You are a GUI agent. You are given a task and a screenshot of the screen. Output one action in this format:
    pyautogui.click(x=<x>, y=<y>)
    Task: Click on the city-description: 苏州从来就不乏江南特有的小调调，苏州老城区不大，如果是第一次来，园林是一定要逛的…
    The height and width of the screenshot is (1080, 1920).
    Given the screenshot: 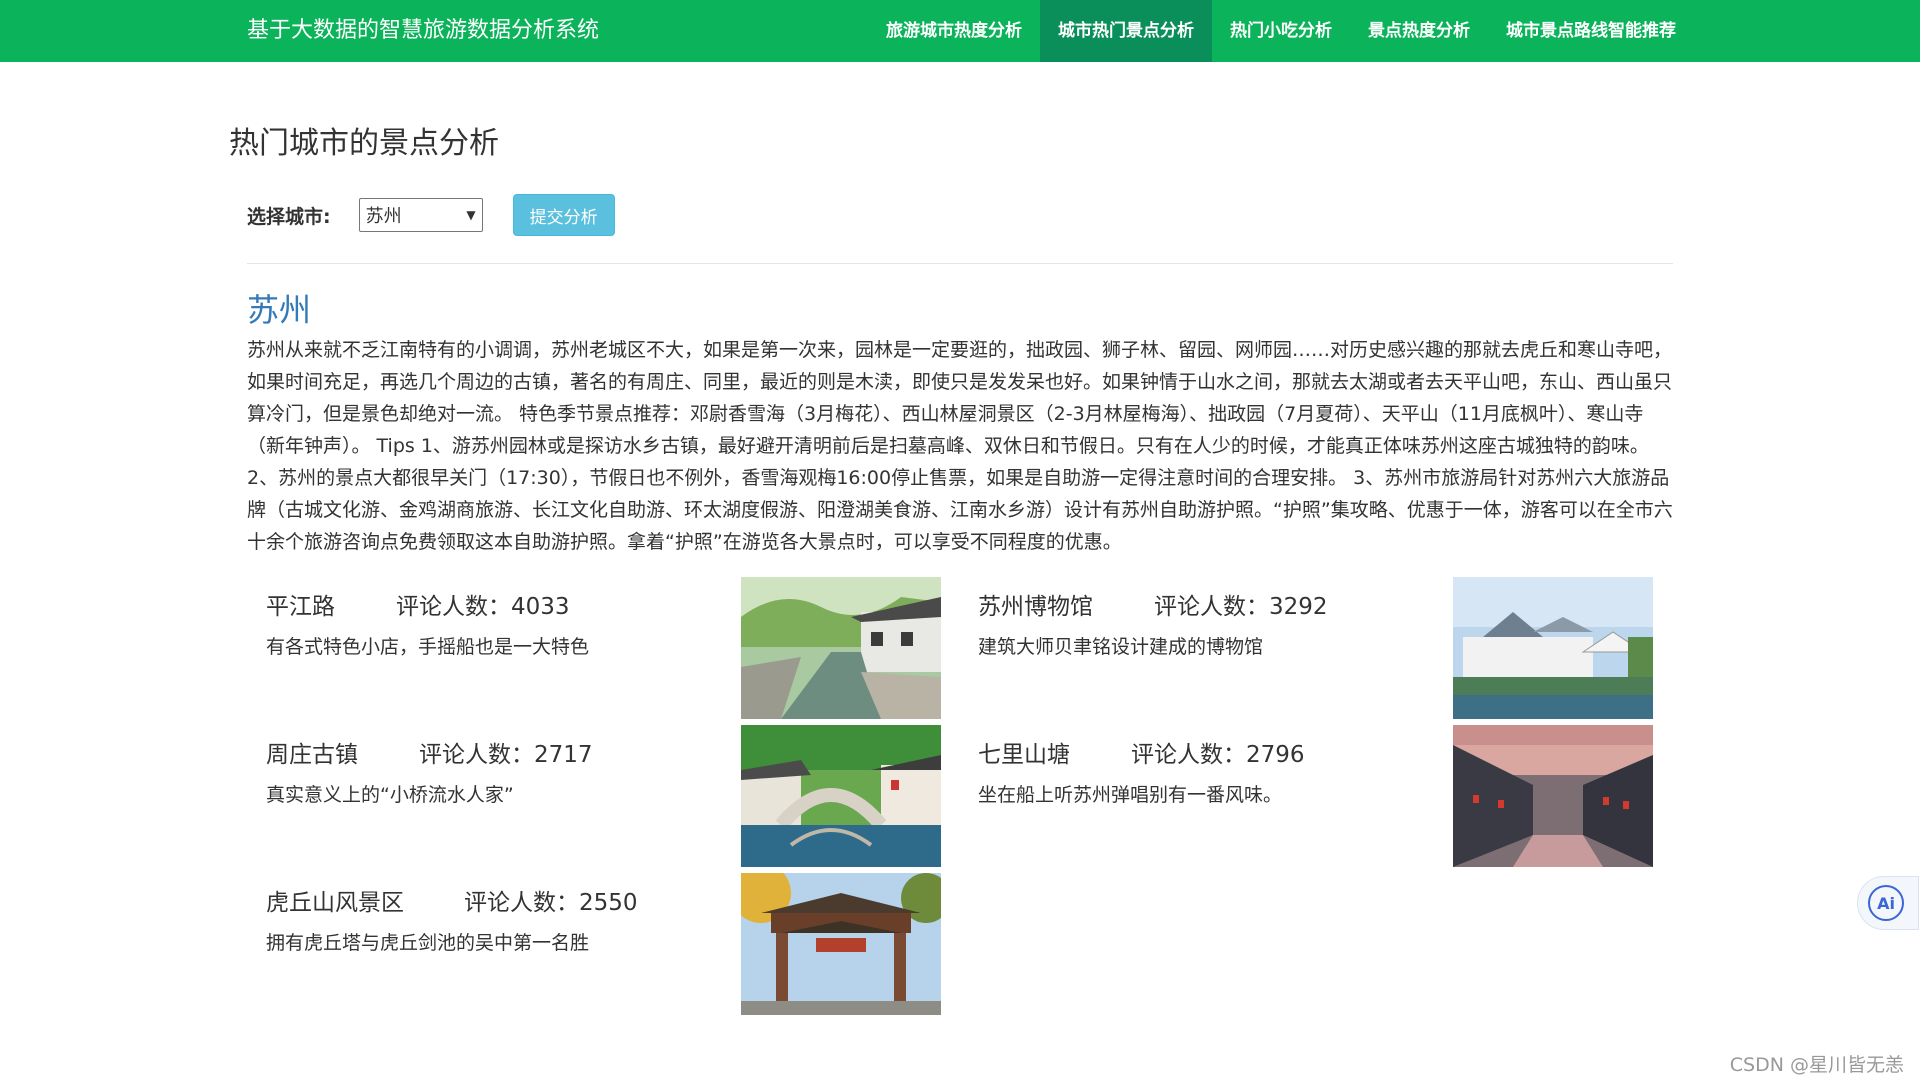 What is the action you would take?
    pyautogui.click(x=960, y=446)
    